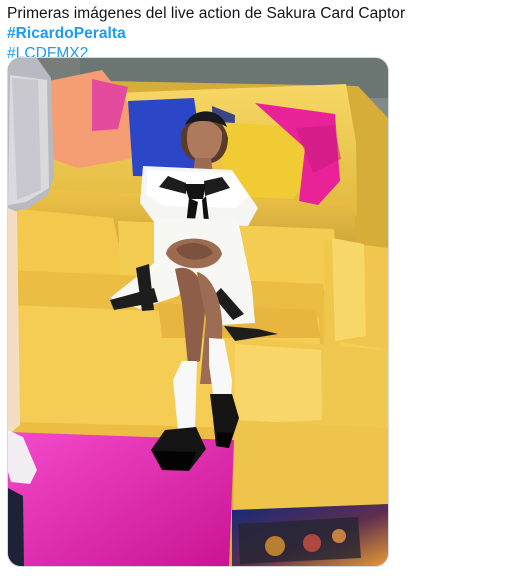 Image resolution: width=524 pixels, height=576 pixels. What do you see at coordinates (66, 33) in the screenshot?
I see `hashtag-ricardoperalta: #RicardoPeralta` at bounding box center [66, 33].